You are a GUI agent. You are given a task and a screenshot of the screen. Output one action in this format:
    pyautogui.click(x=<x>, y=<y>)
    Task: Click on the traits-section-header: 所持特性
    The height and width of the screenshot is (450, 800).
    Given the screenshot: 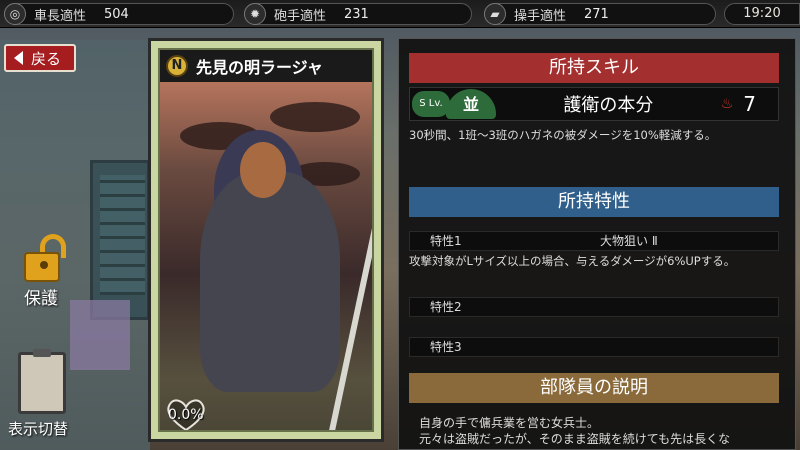 What is the action you would take?
    pyautogui.click(x=594, y=202)
    